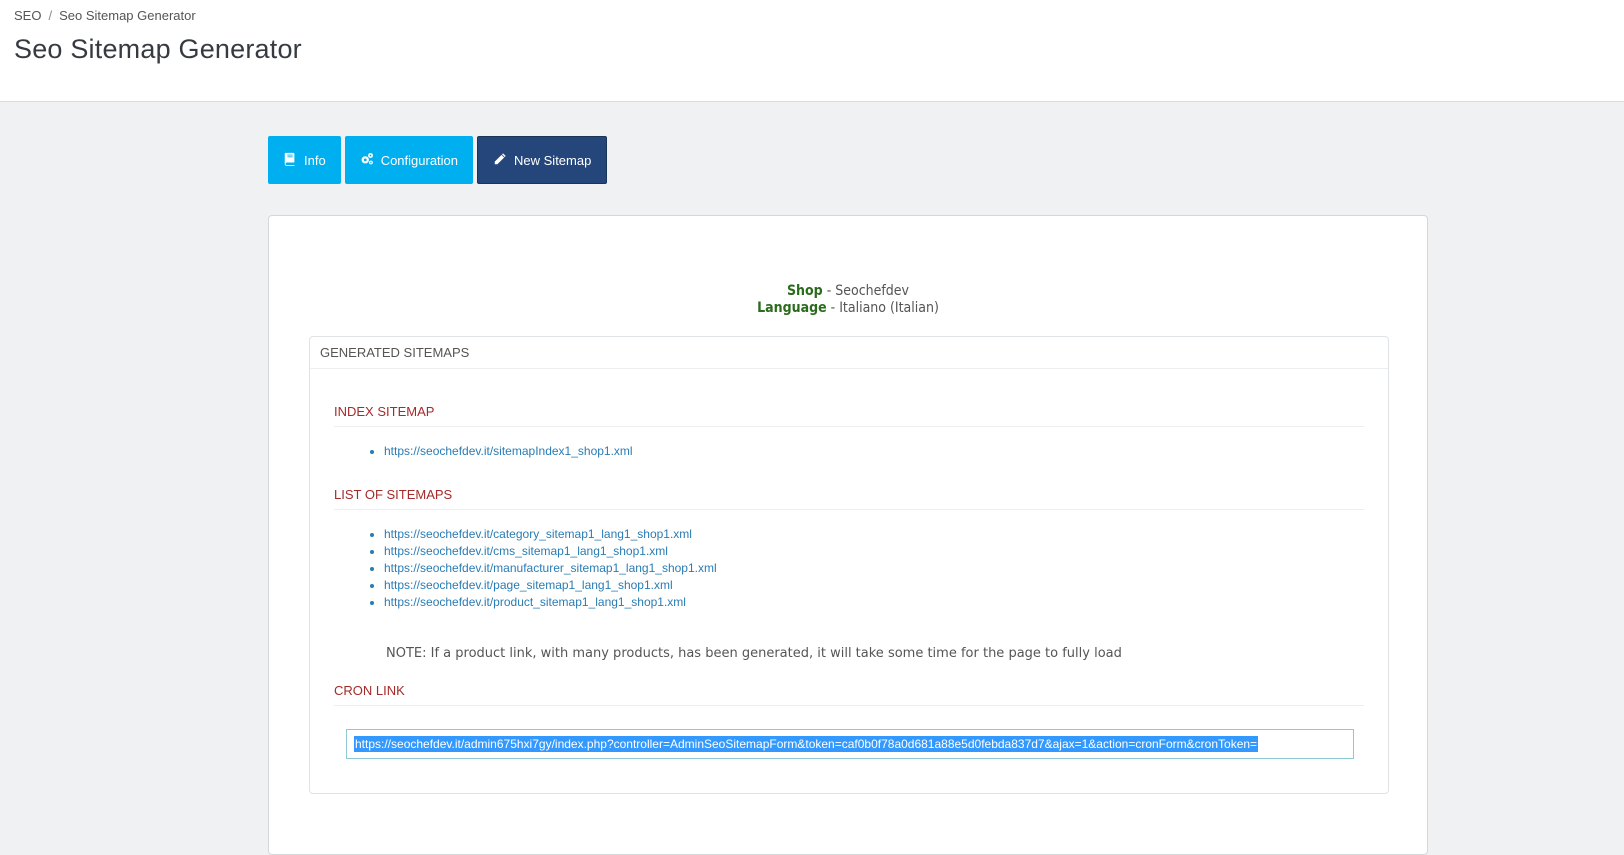  What do you see at coordinates (367, 160) in the screenshot?
I see `cogs-icon` at bounding box center [367, 160].